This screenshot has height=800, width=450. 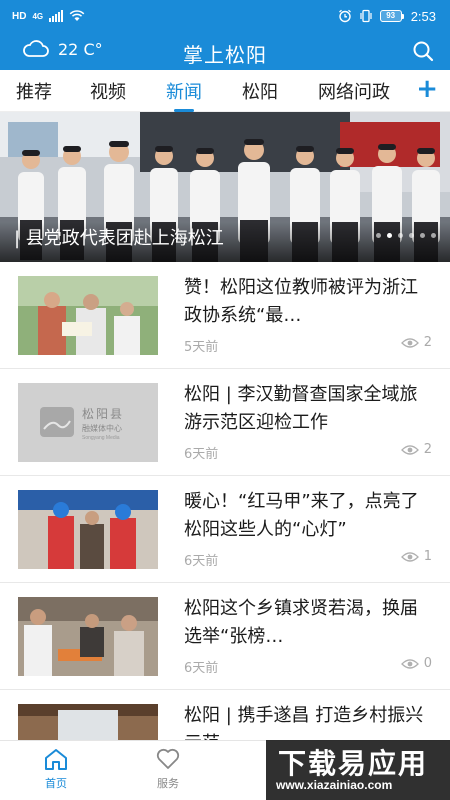 What do you see at coordinates (301, 408) in the screenshot?
I see `news-title: 松阳 | 李汉勤督查国家全域旅游示范区迎检工作` at bounding box center [301, 408].